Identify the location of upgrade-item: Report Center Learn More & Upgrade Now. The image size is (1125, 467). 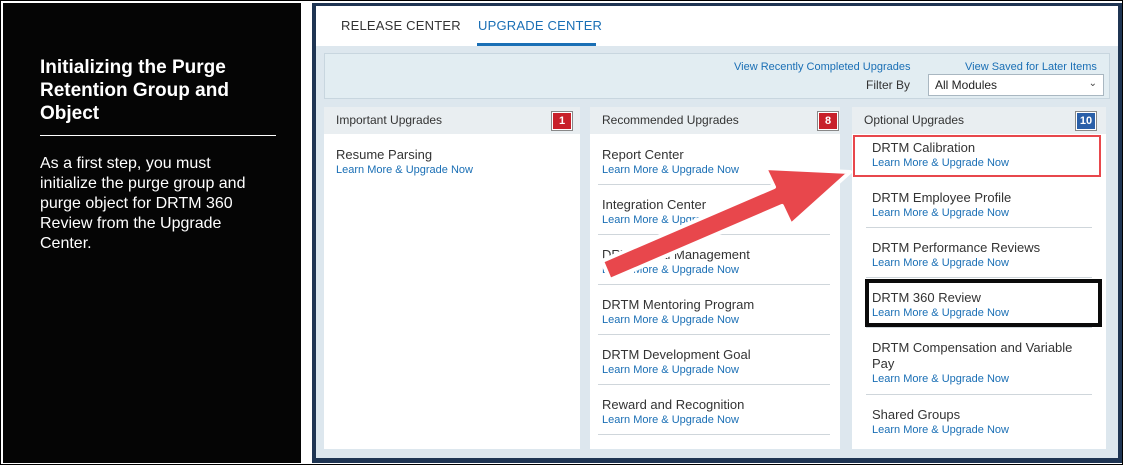
(712, 162).